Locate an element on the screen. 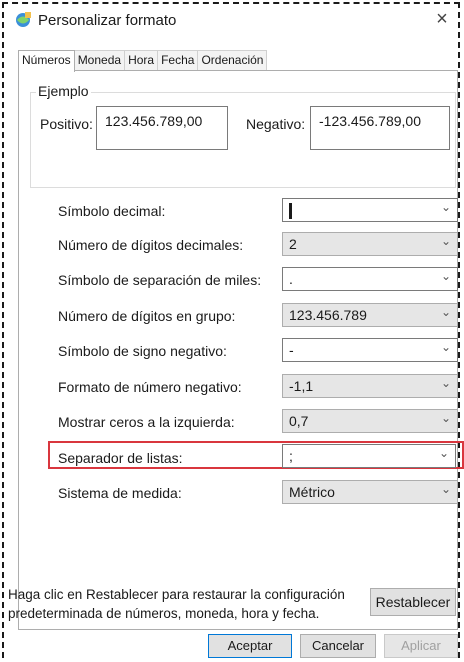 This screenshot has height=662, width=464. reset-button: Restablecer is located at coordinates (413, 602).